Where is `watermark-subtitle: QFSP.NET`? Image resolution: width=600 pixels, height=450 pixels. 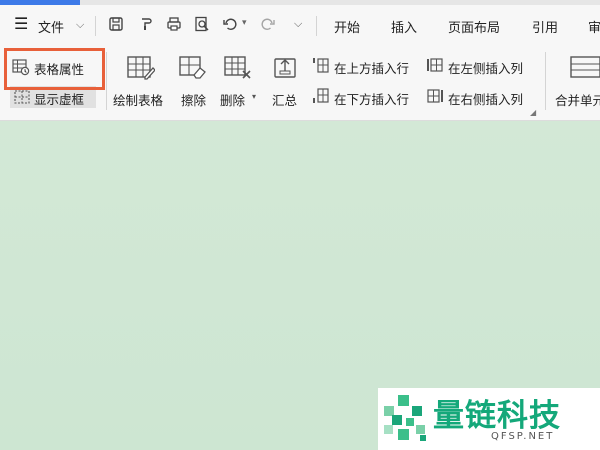
watermark-subtitle: QFSP.NET is located at coordinates (523, 436).